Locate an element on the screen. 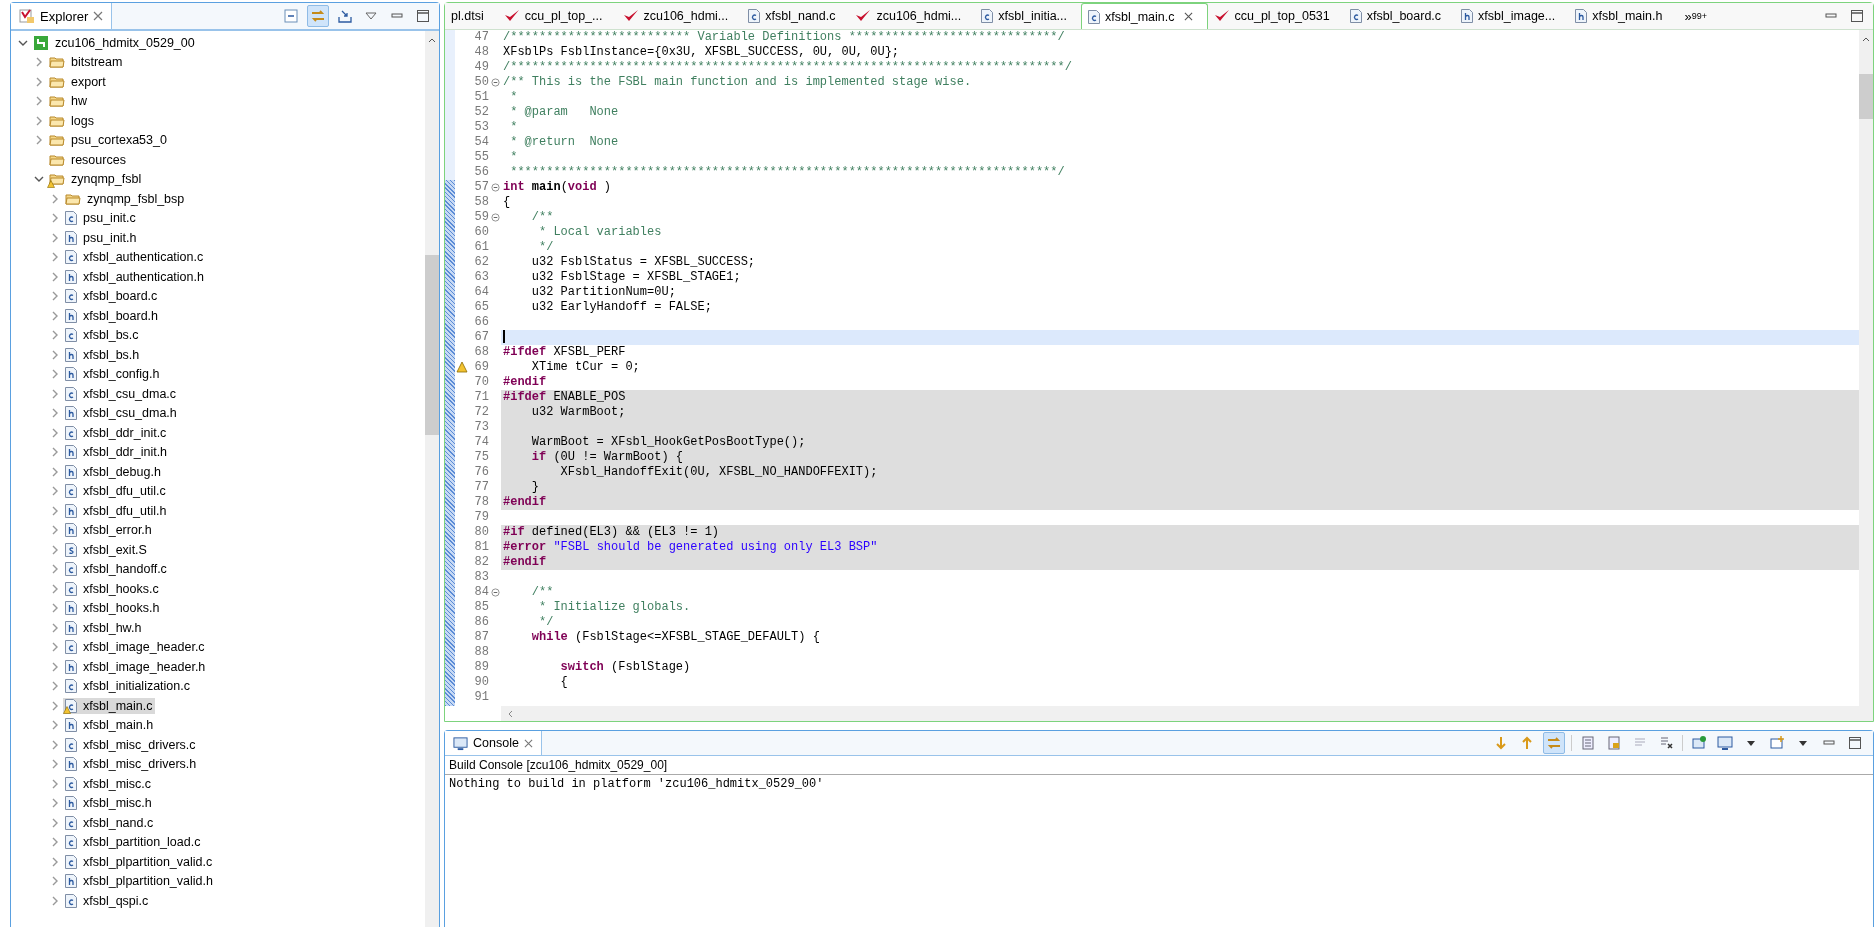 Image resolution: width=1874 pixels, height=927 pixels. tree-item: xfsbl_nand.c is located at coordinates (110, 822).